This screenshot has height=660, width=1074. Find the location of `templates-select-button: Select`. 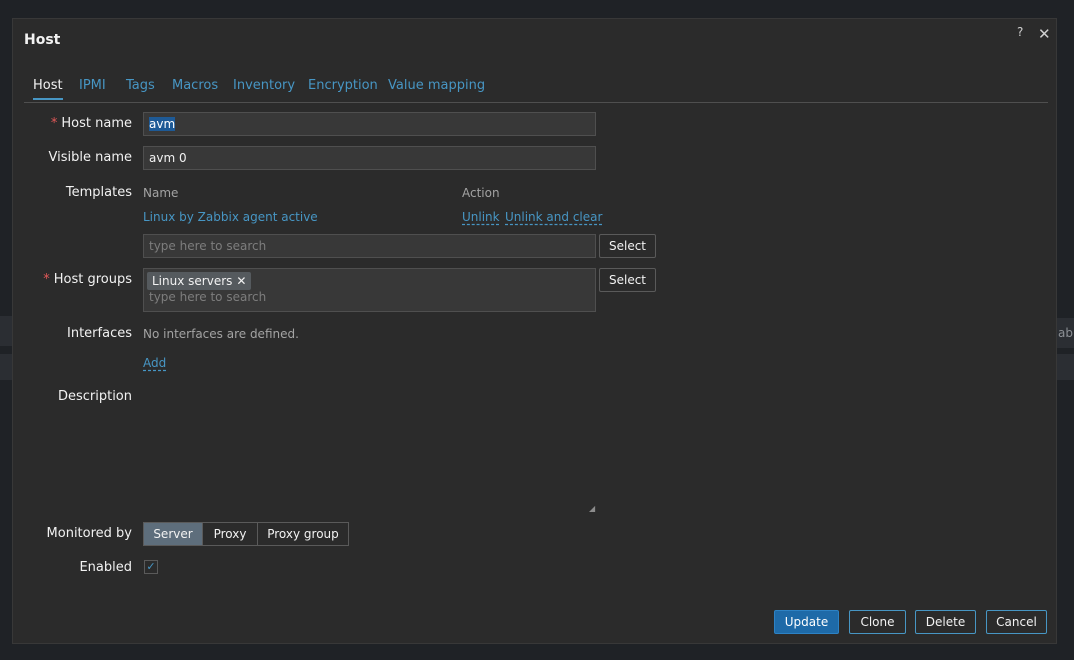

templates-select-button: Select is located at coordinates (627, 246).